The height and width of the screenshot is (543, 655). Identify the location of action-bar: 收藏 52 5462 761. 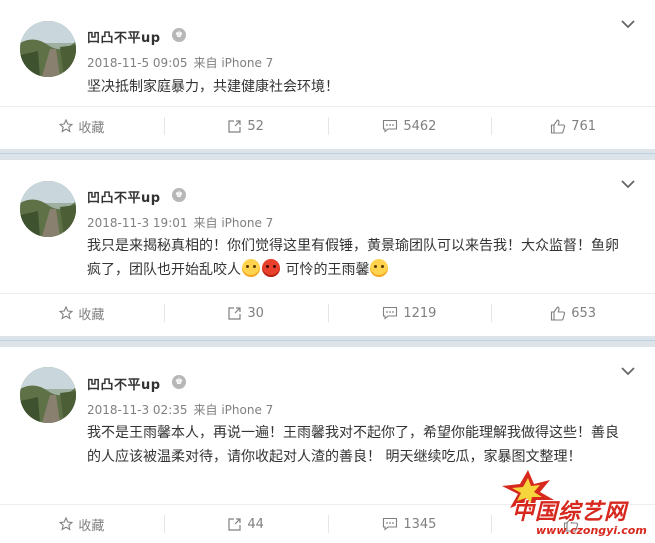
(327, 125).